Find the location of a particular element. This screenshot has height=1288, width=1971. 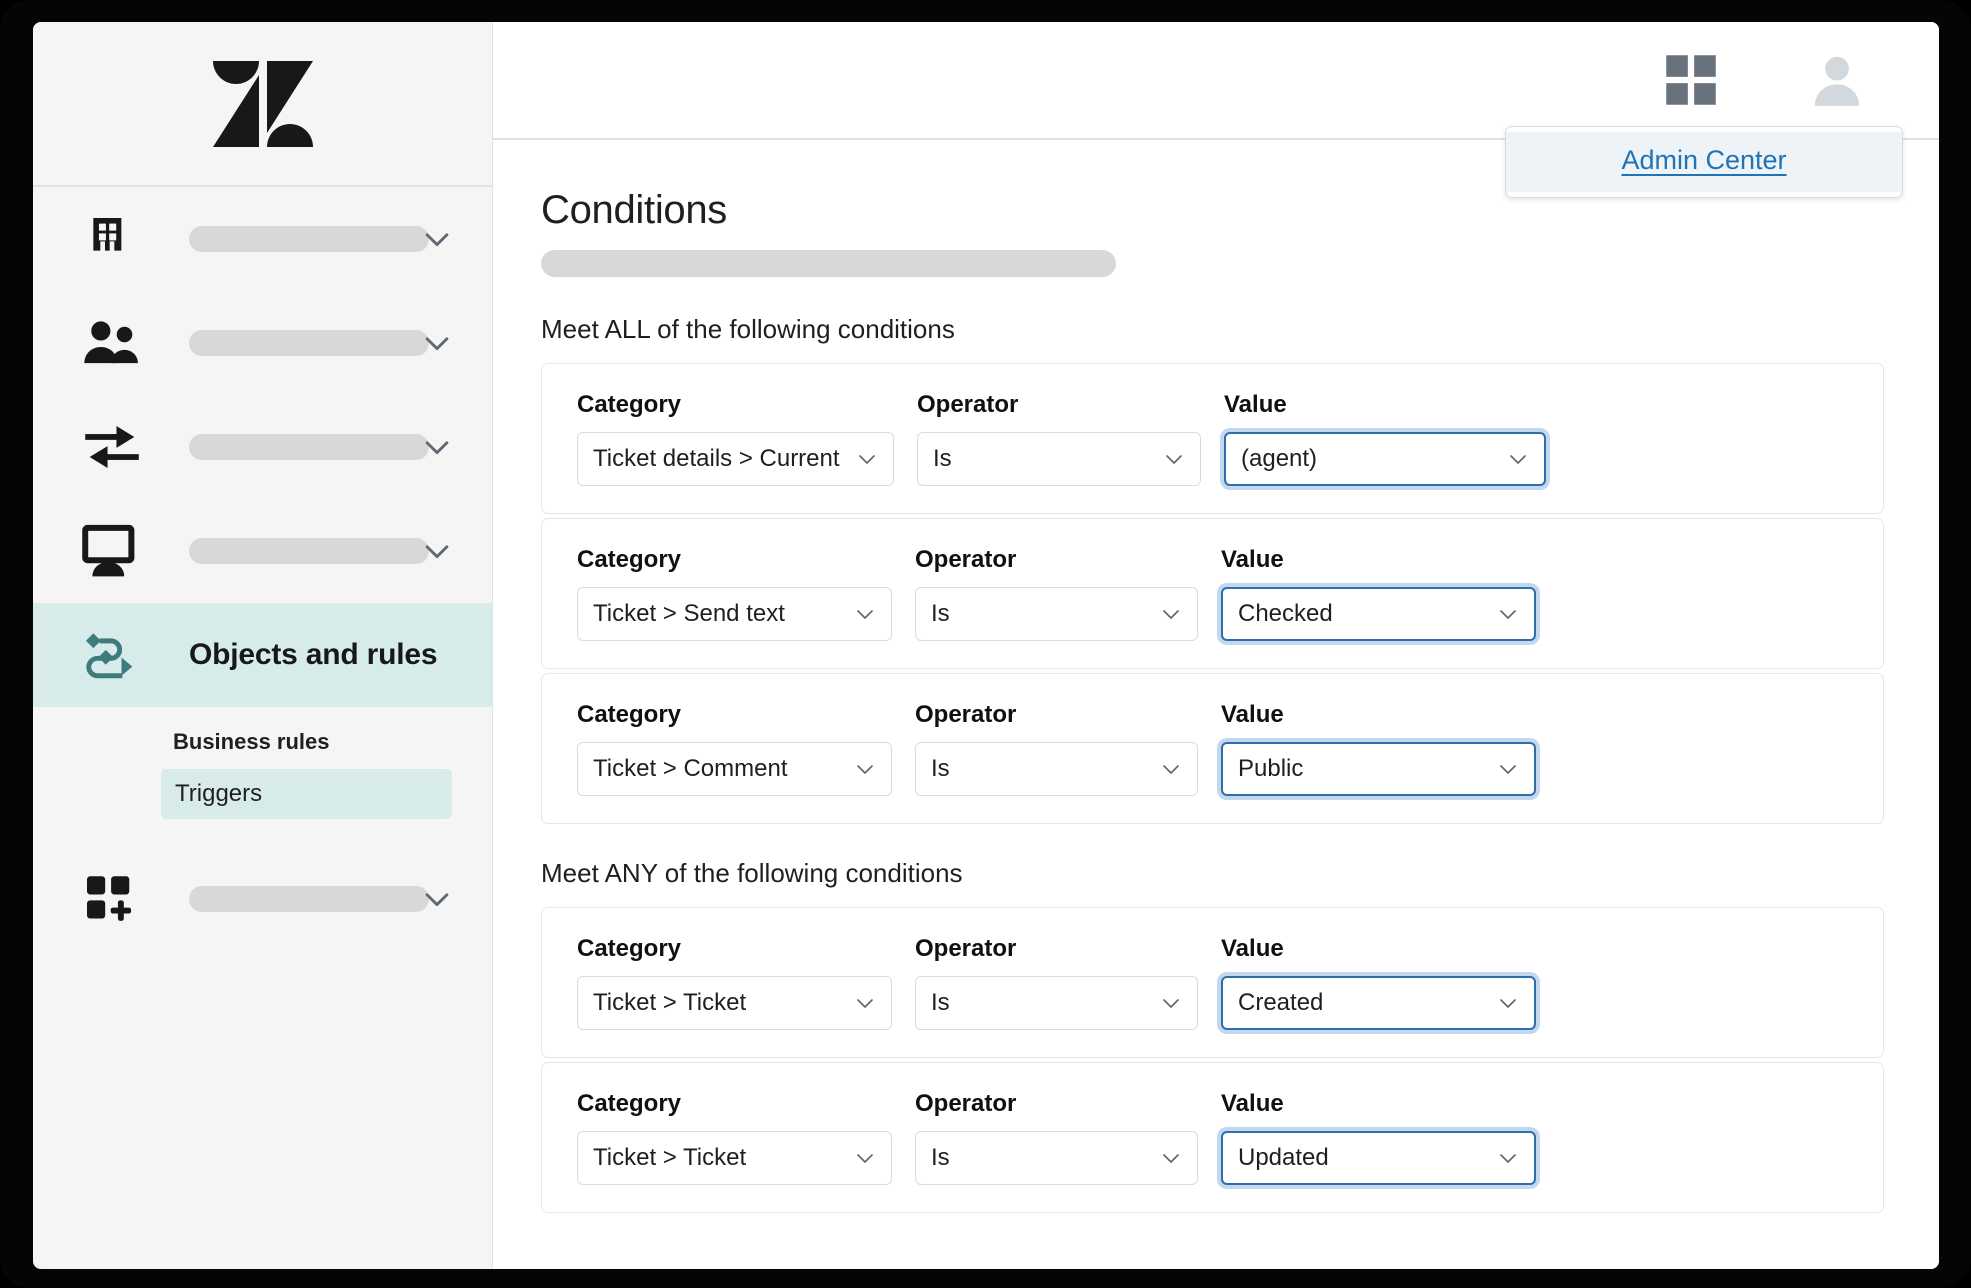

value-select-value: Updated is located at coordinates (1283, 1157).